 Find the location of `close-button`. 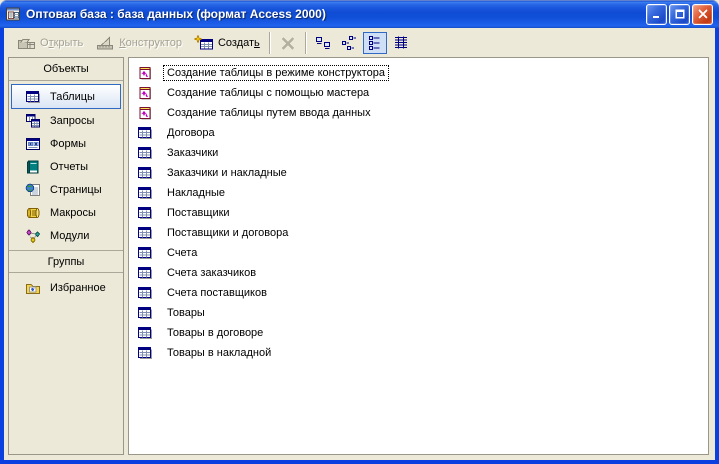

close-button is located at coordinates (702, 14).